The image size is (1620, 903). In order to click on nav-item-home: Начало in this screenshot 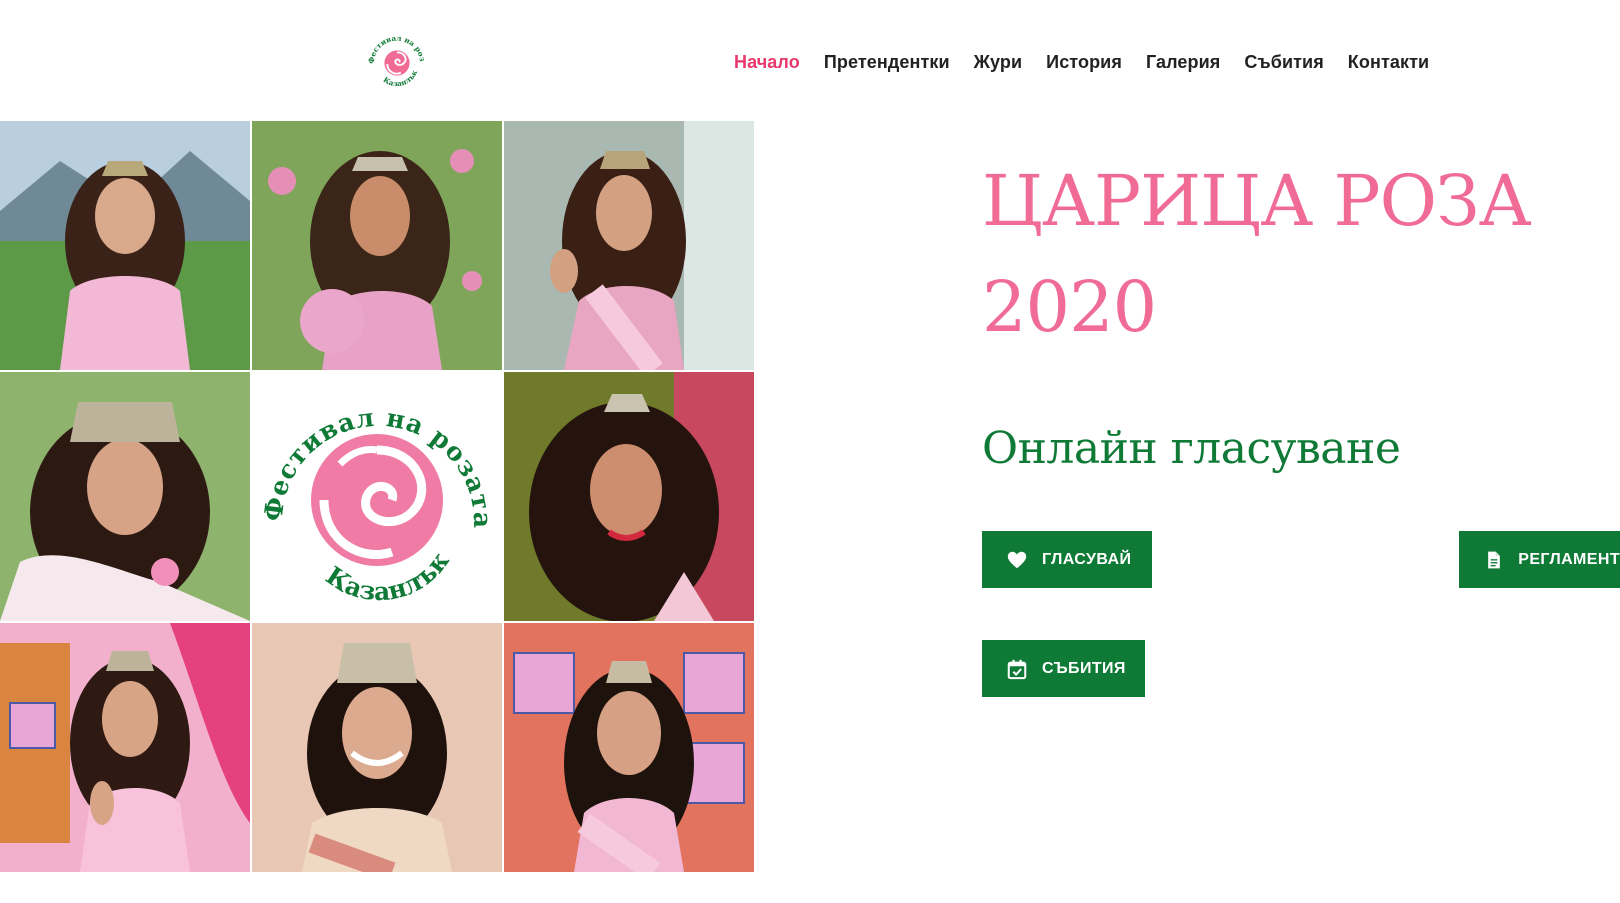, I will do `click(767, 62)`.